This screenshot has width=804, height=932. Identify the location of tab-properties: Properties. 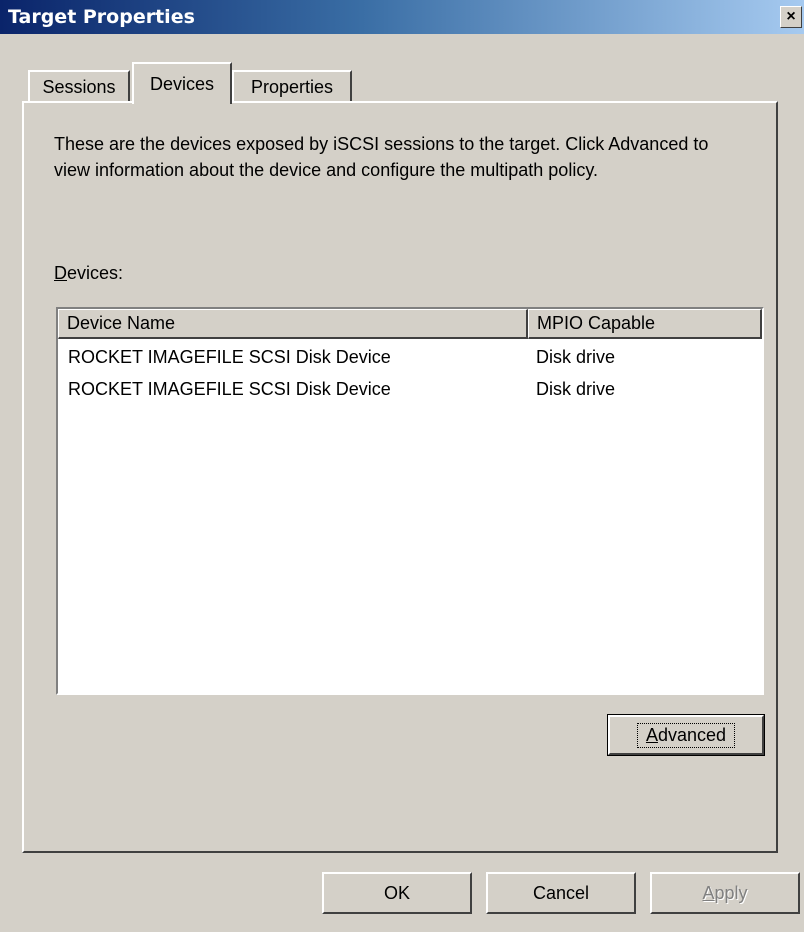
(292, 86).